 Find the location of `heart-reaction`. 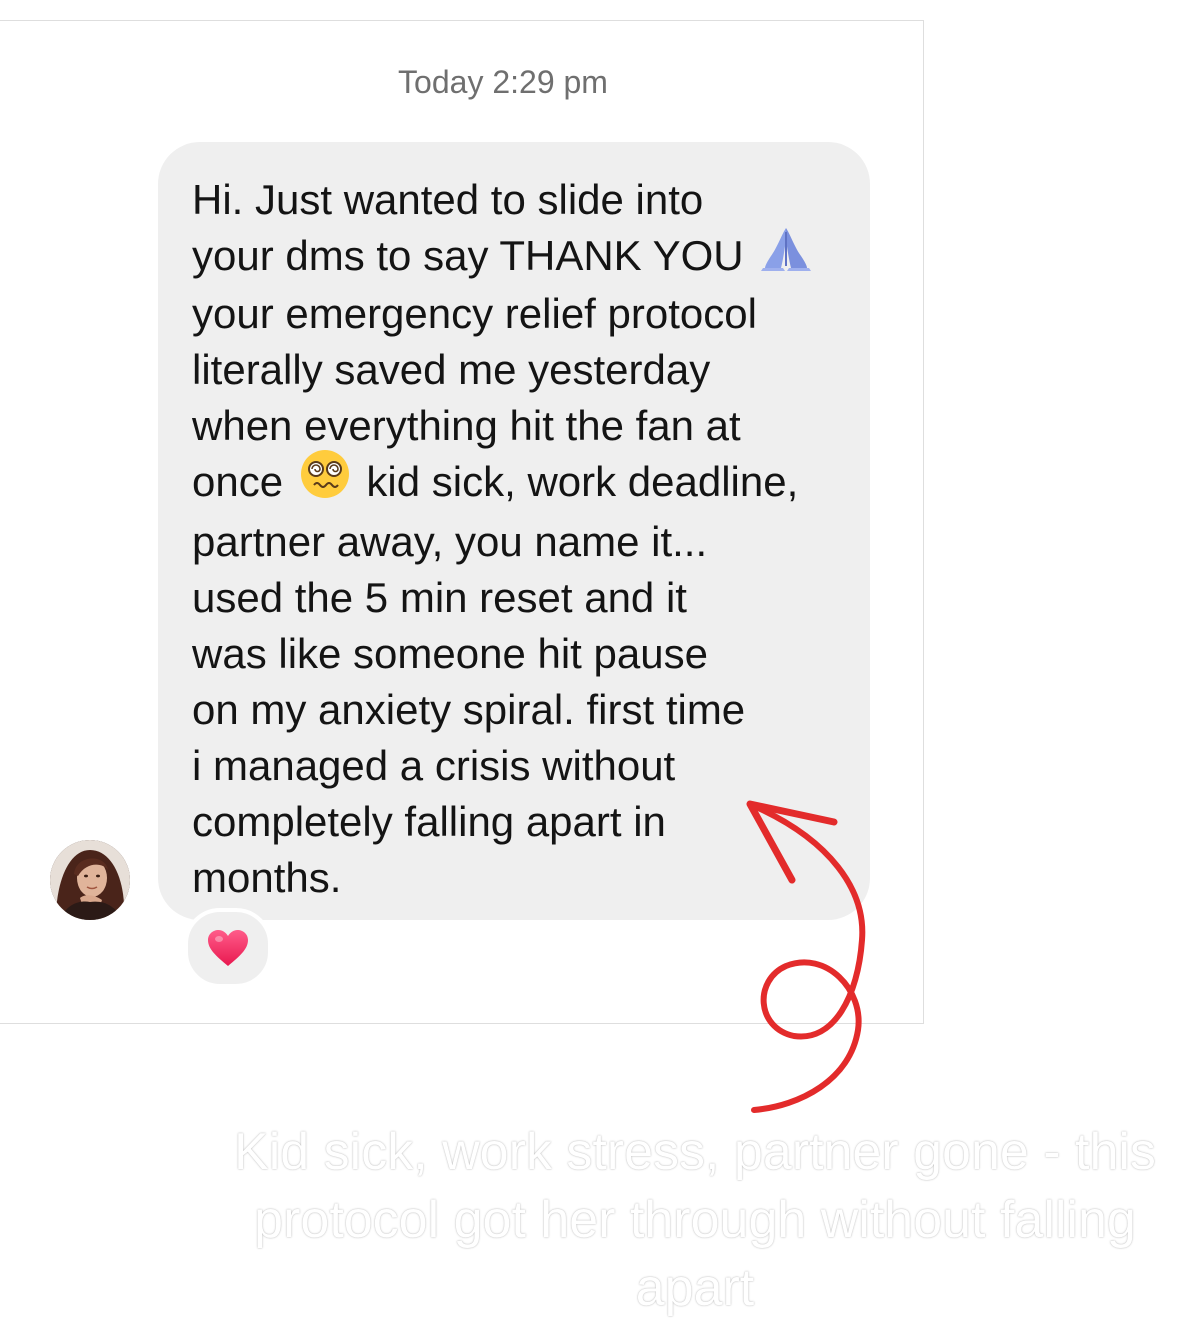

heart-reaction is located at coordinates (228, 948).